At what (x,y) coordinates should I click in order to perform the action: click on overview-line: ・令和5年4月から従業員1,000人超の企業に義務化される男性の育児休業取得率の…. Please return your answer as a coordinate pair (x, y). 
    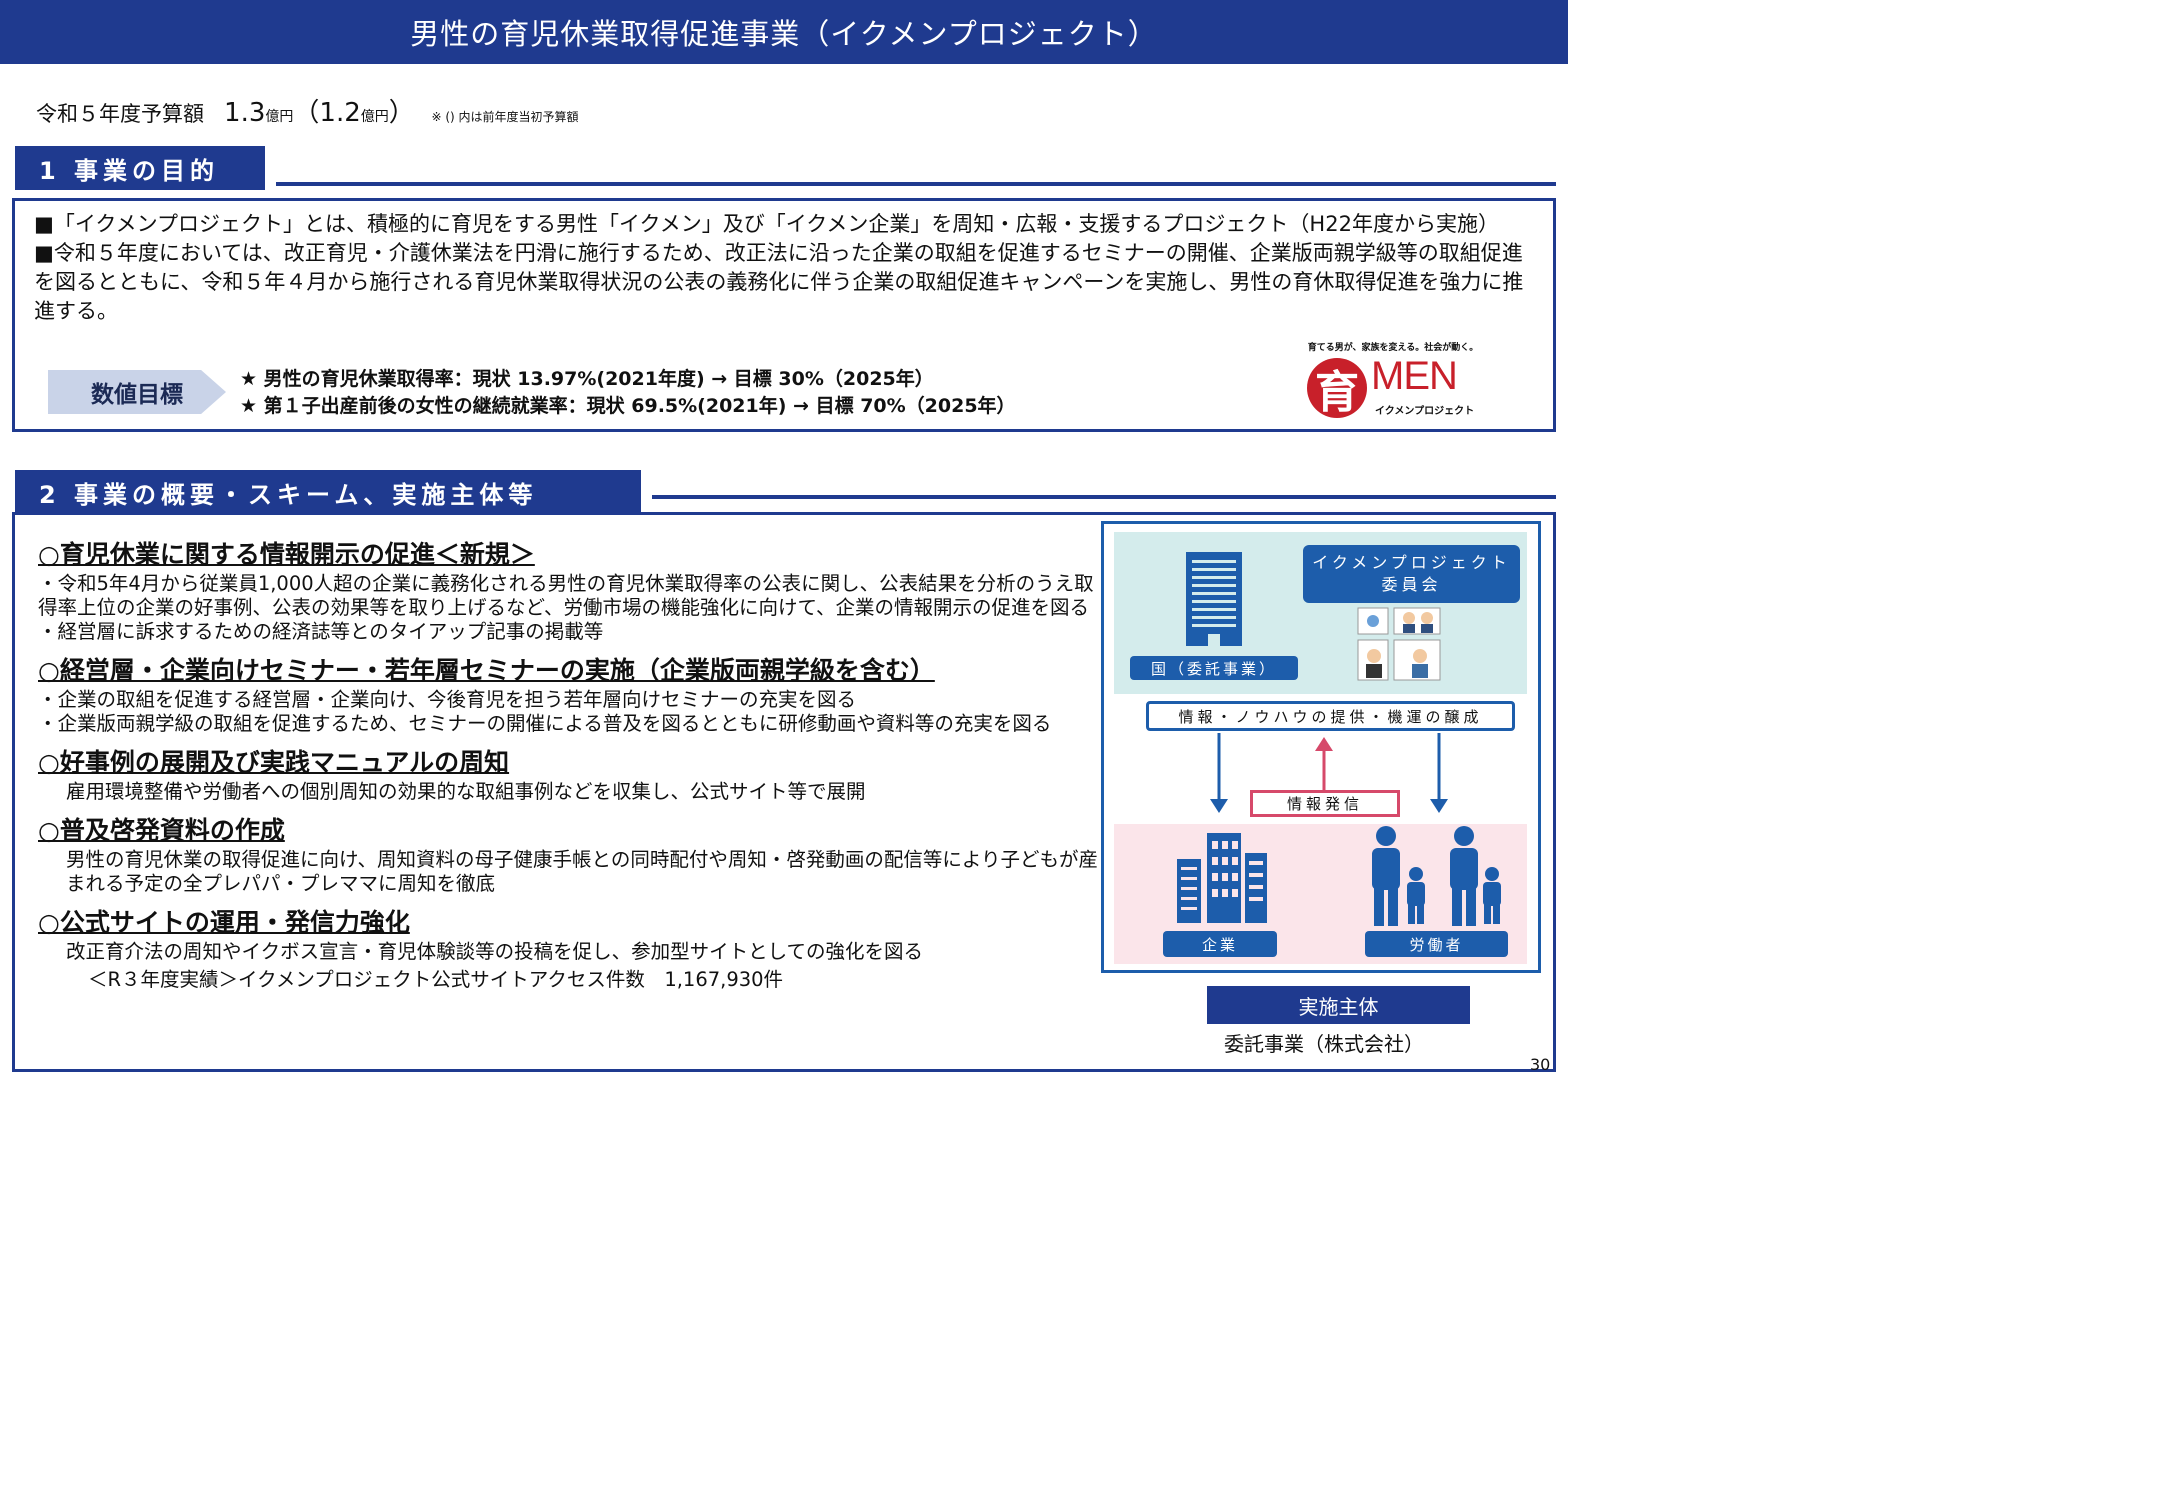
    Looking at the image, I should click on (566, 595).